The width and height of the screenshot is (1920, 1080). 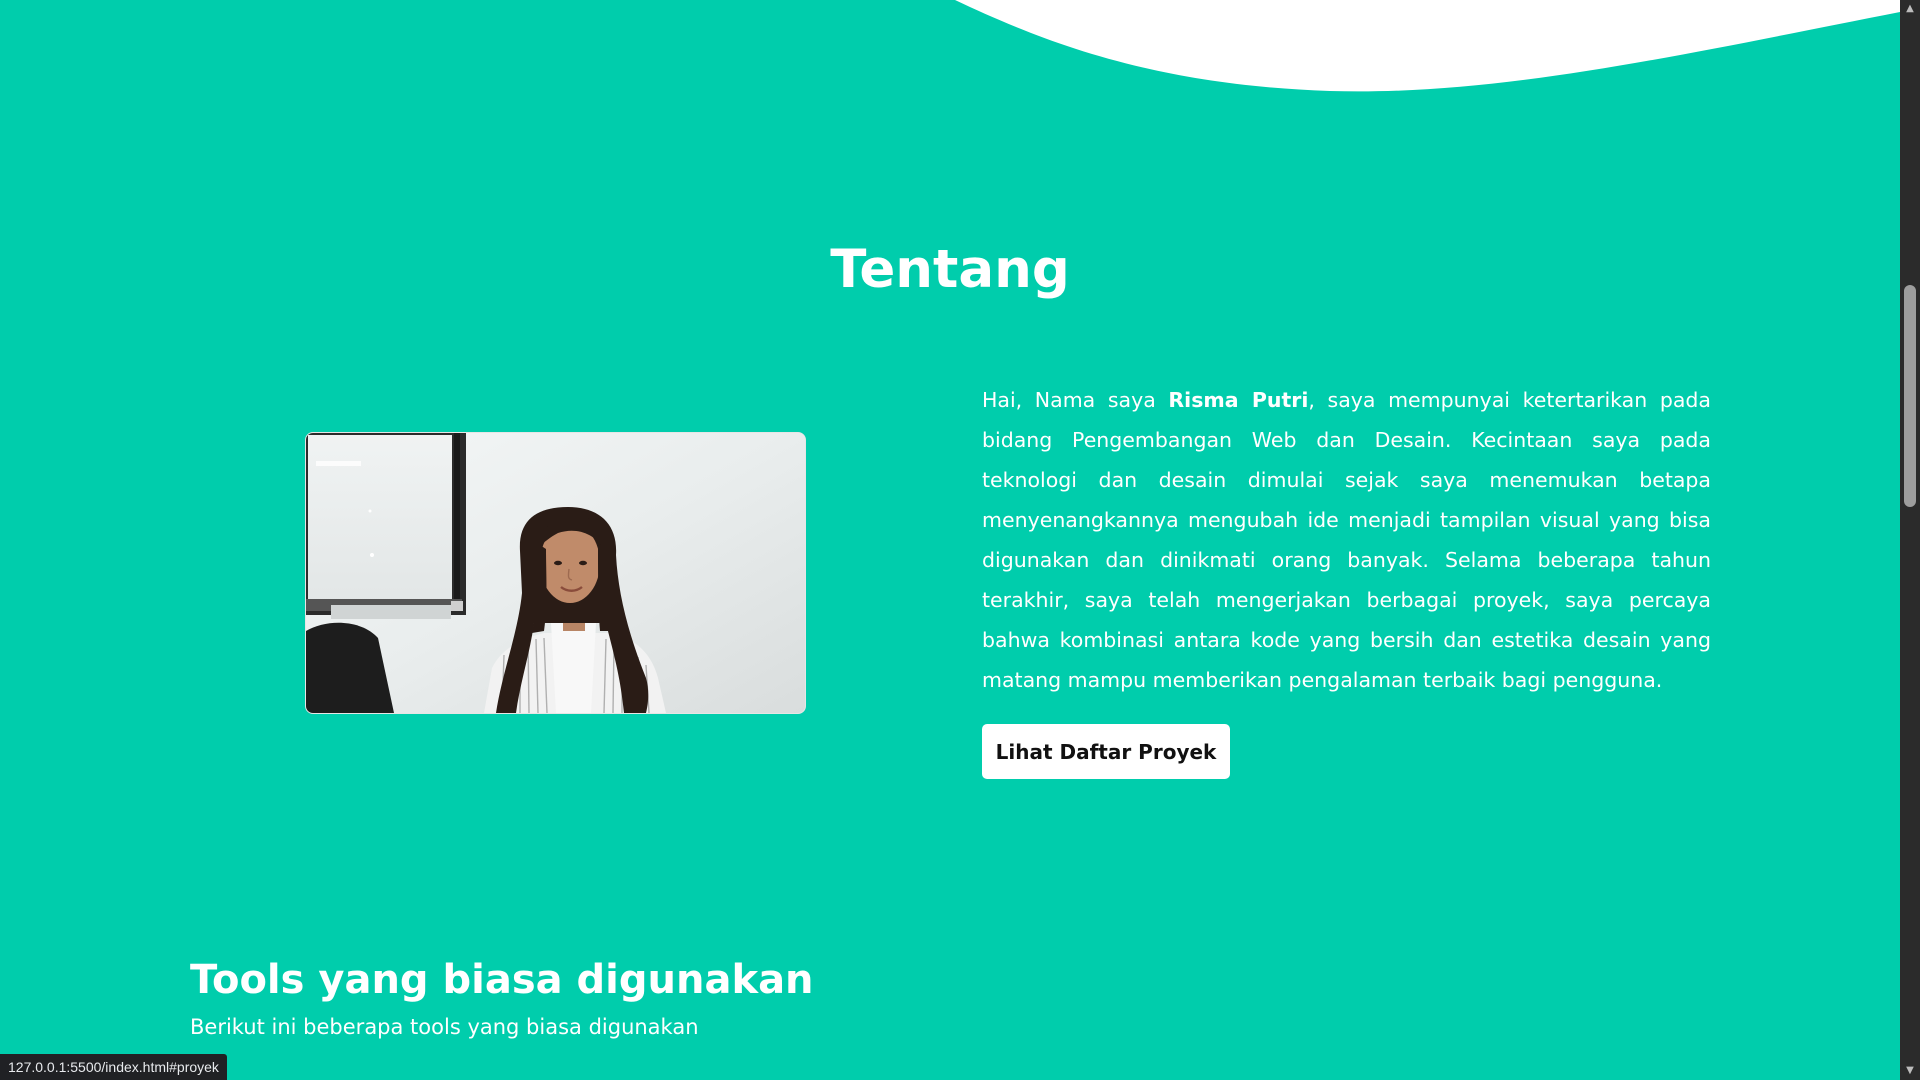 I want to click on browser-status-url: 127.0.0.1:5500/index.html#proyek, so click(x=113, y=1067).